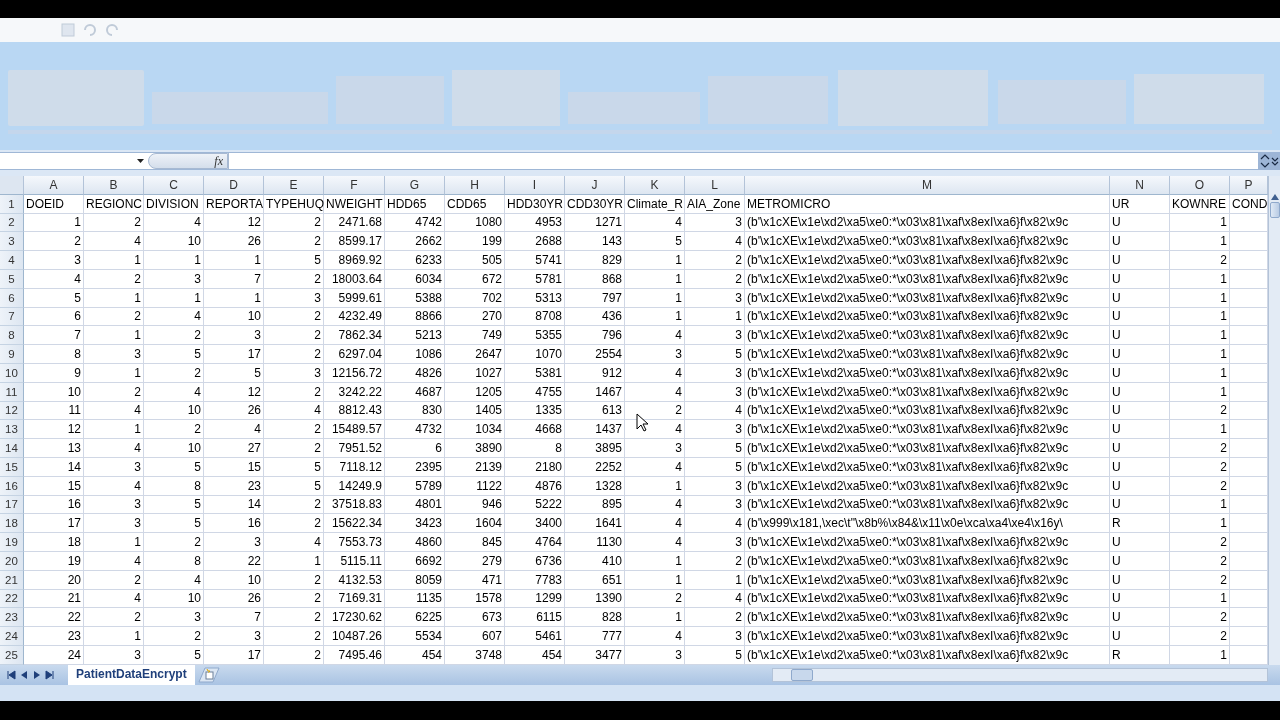  I want to click on dropdown-icon, so click(140, 161).